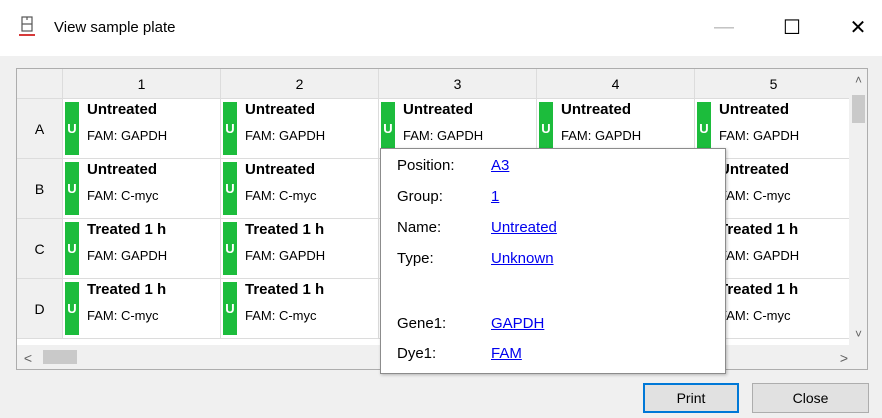 The image size is (882, 418). I want to click on vertical-scrollbar: ˄ ˅, so click(858, 207).